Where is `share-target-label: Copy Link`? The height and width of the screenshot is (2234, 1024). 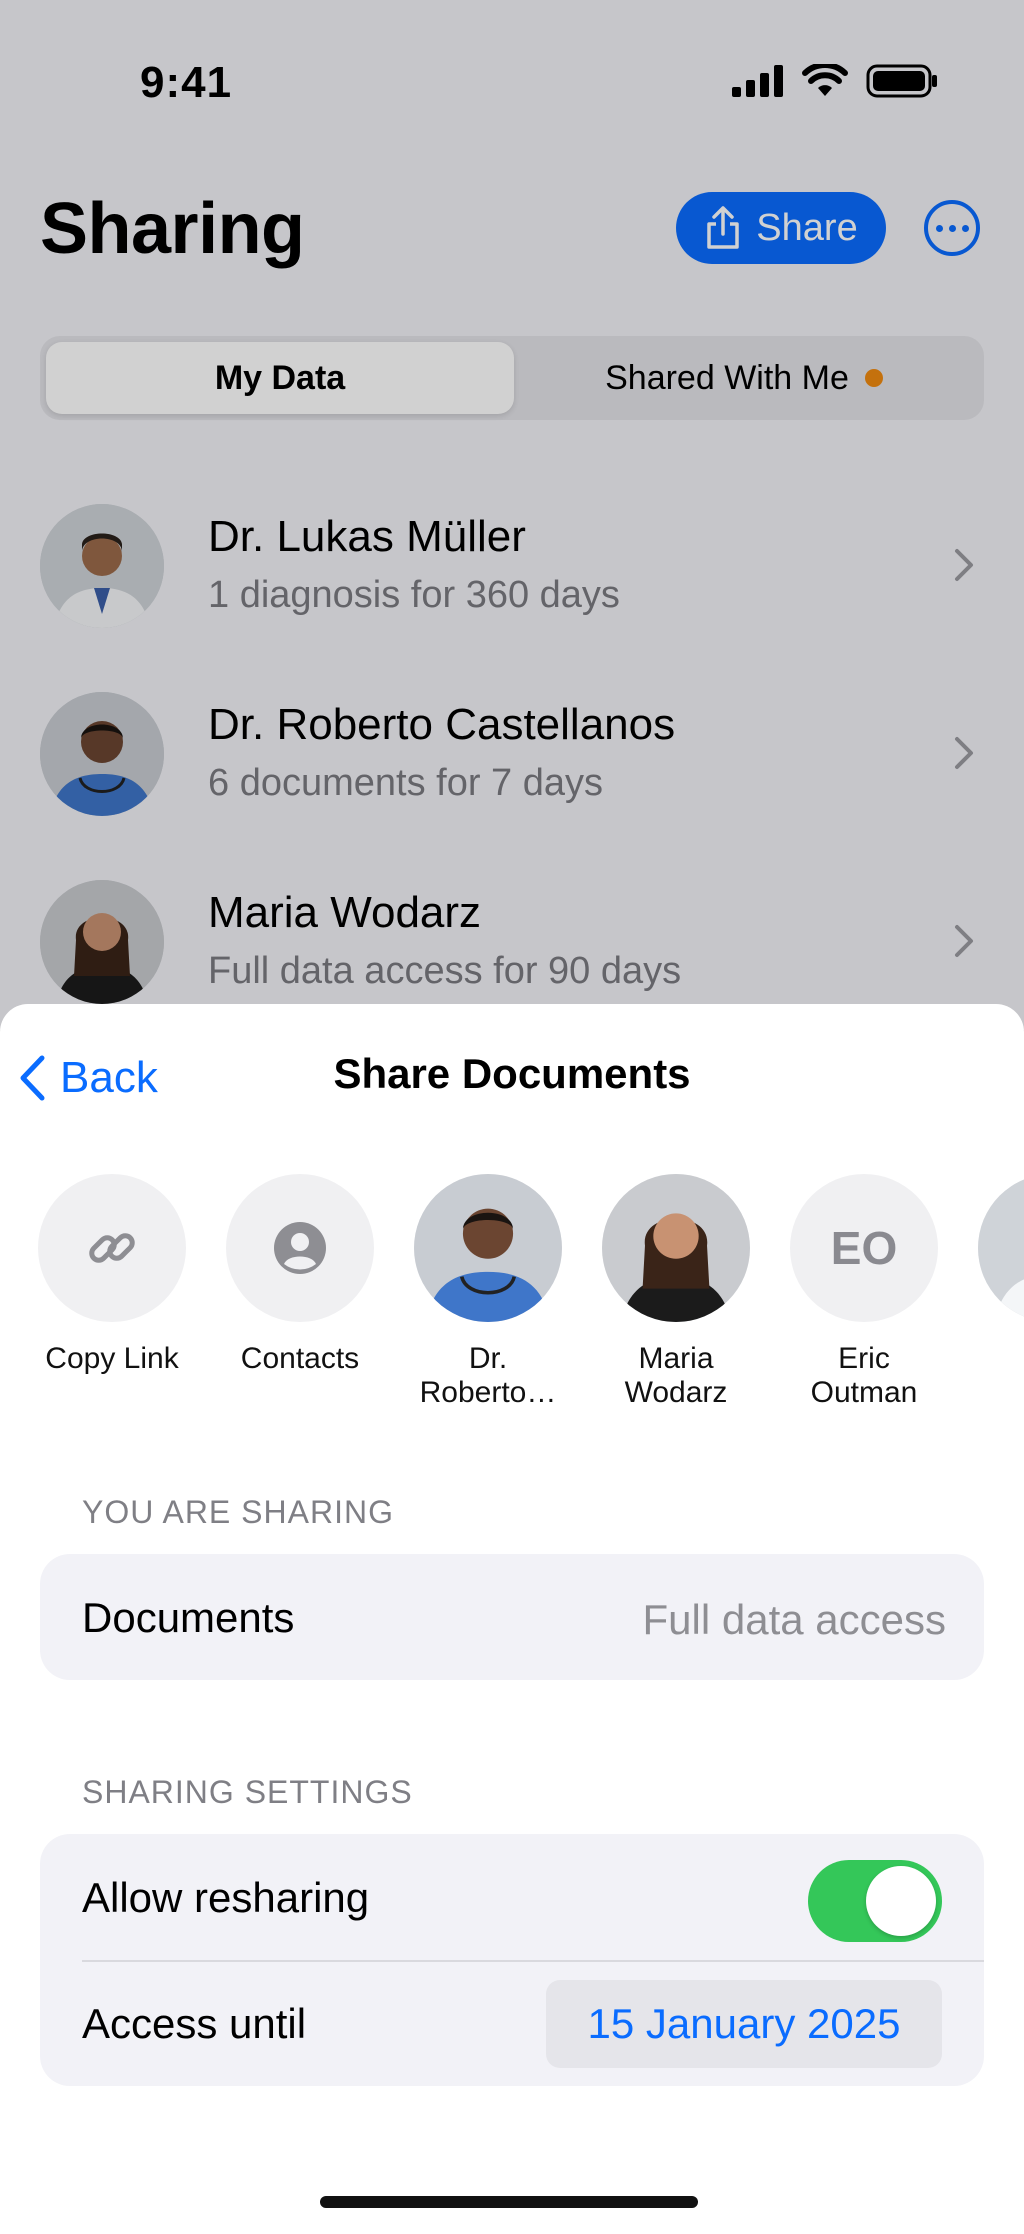
share-target-label: Copy Link is located at coordinates (112, 1358).